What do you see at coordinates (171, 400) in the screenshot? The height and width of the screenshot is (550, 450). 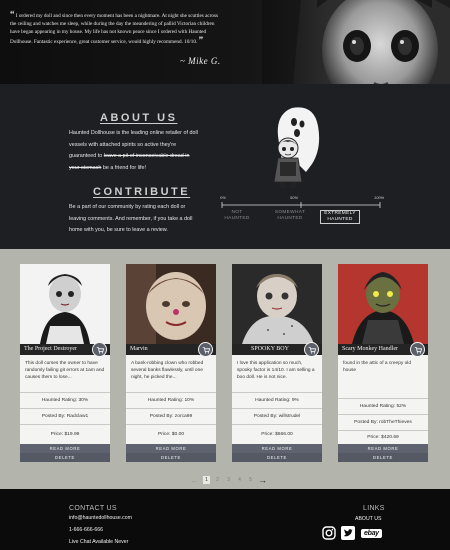 I see `haunted-rating: Haunted Rating: 10%` at bounding box center [171, 400].